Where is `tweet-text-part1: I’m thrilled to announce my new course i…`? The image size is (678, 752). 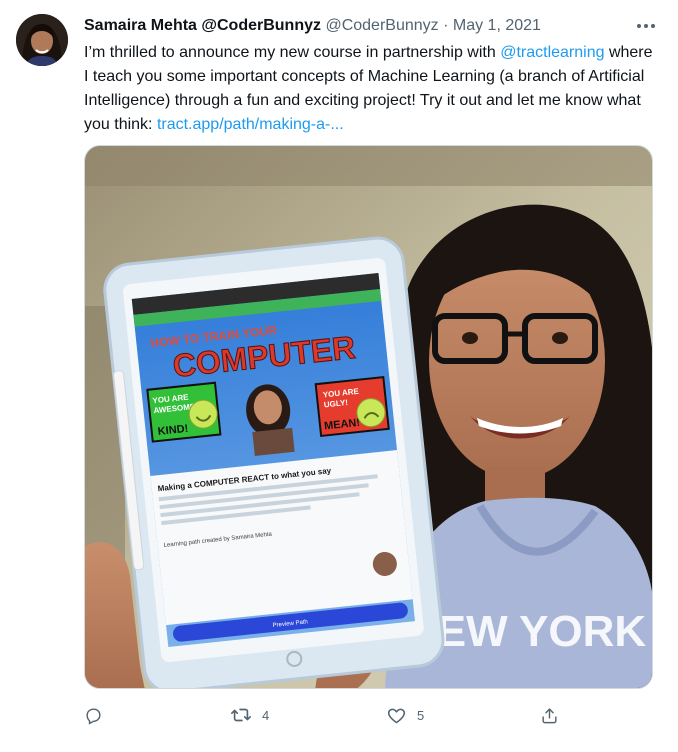 tweet-text-part1: I’m thrilled to announce my new course i… is located at coordinates (292, 52).